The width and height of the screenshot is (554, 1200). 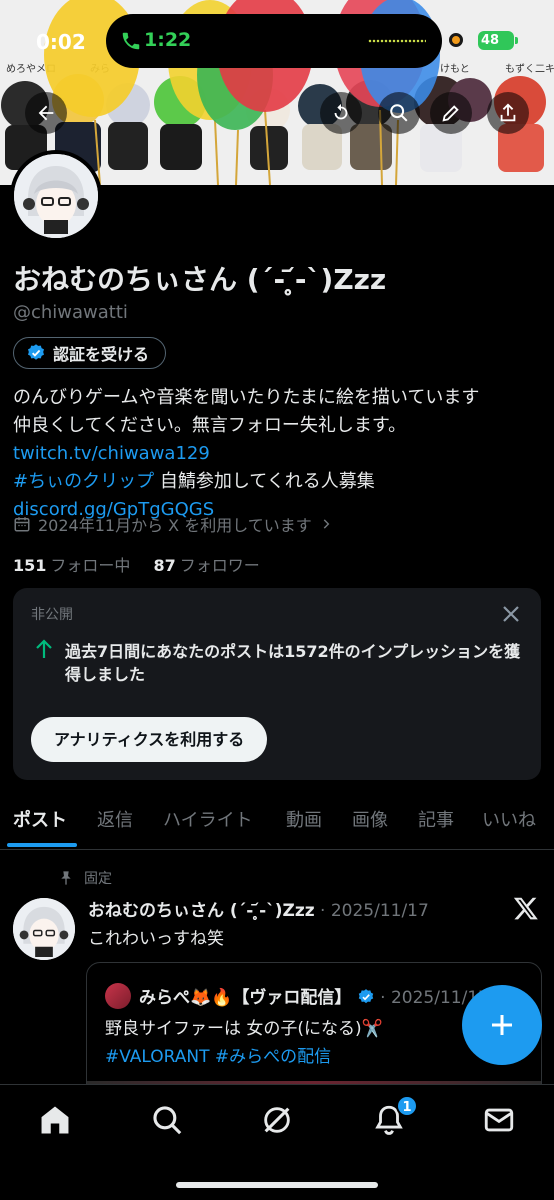 I want to click on get-verified-label: 認証を受ける, so click(x=101, y=354).